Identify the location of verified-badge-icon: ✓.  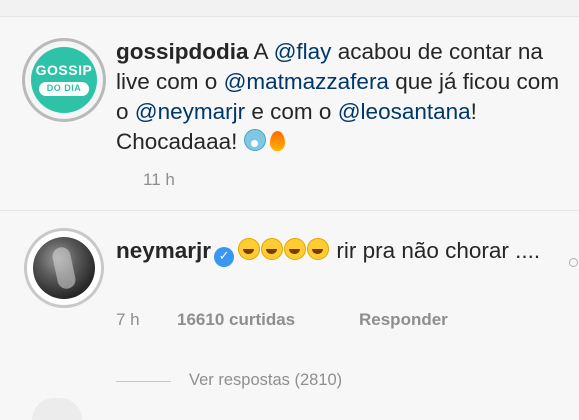
(224, 257).